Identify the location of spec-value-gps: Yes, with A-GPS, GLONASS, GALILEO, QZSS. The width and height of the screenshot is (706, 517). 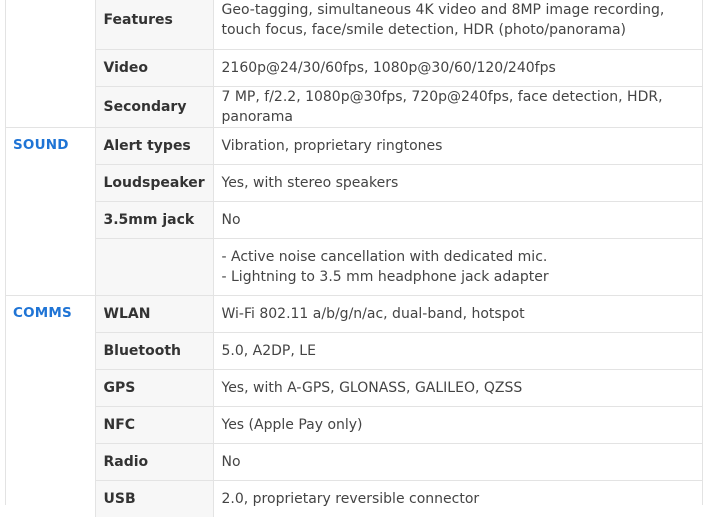
(458, 387).